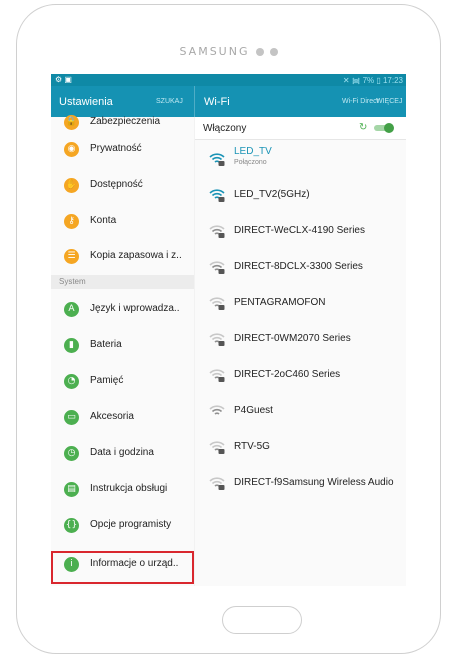 The height and width of the screenshot is (657, 457). Describe the element at coordinates (122, 150) in the screenshot. I see `settings-item-privacy: ◉ Prywatność` at that location.